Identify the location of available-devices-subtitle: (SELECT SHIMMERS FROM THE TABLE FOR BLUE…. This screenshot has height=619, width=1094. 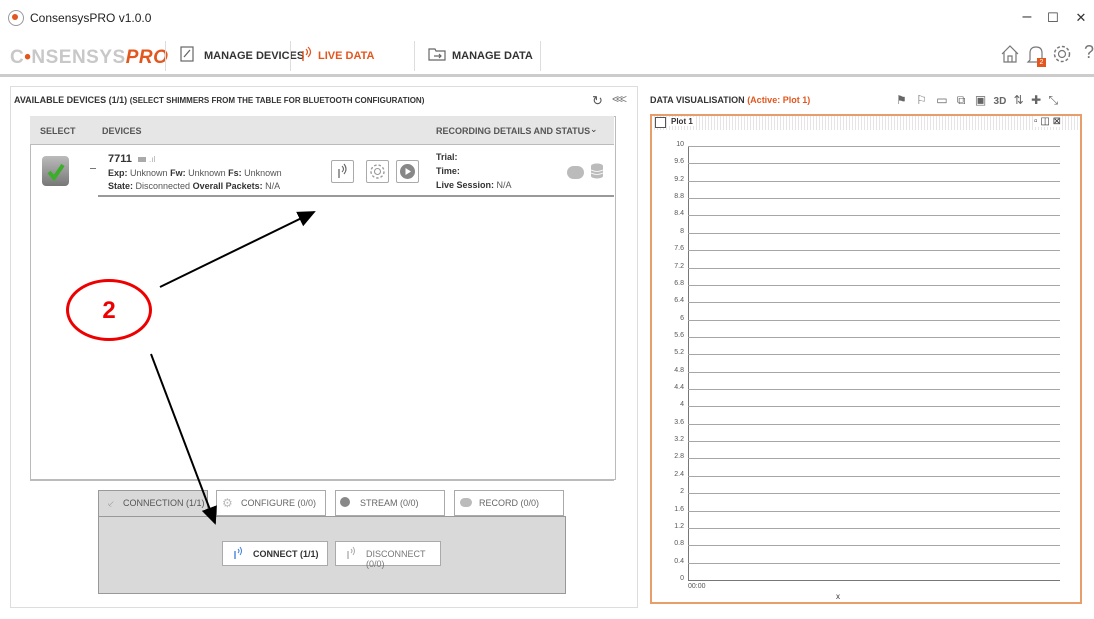
(277, 100).